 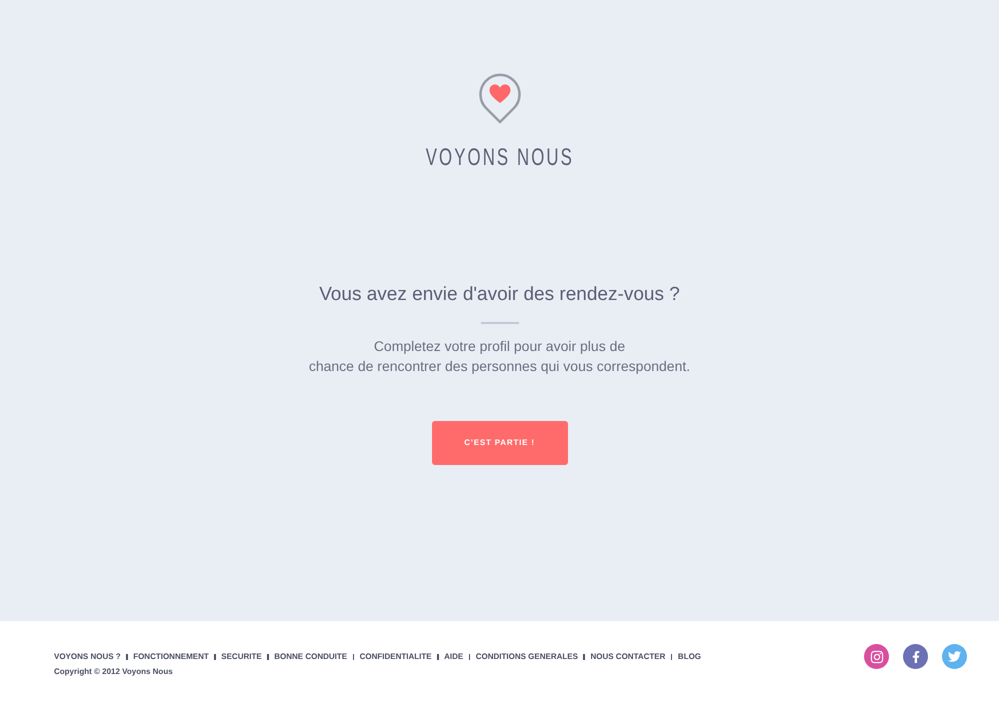 I want to click on twitter-icon, so click(x=954, y=656).